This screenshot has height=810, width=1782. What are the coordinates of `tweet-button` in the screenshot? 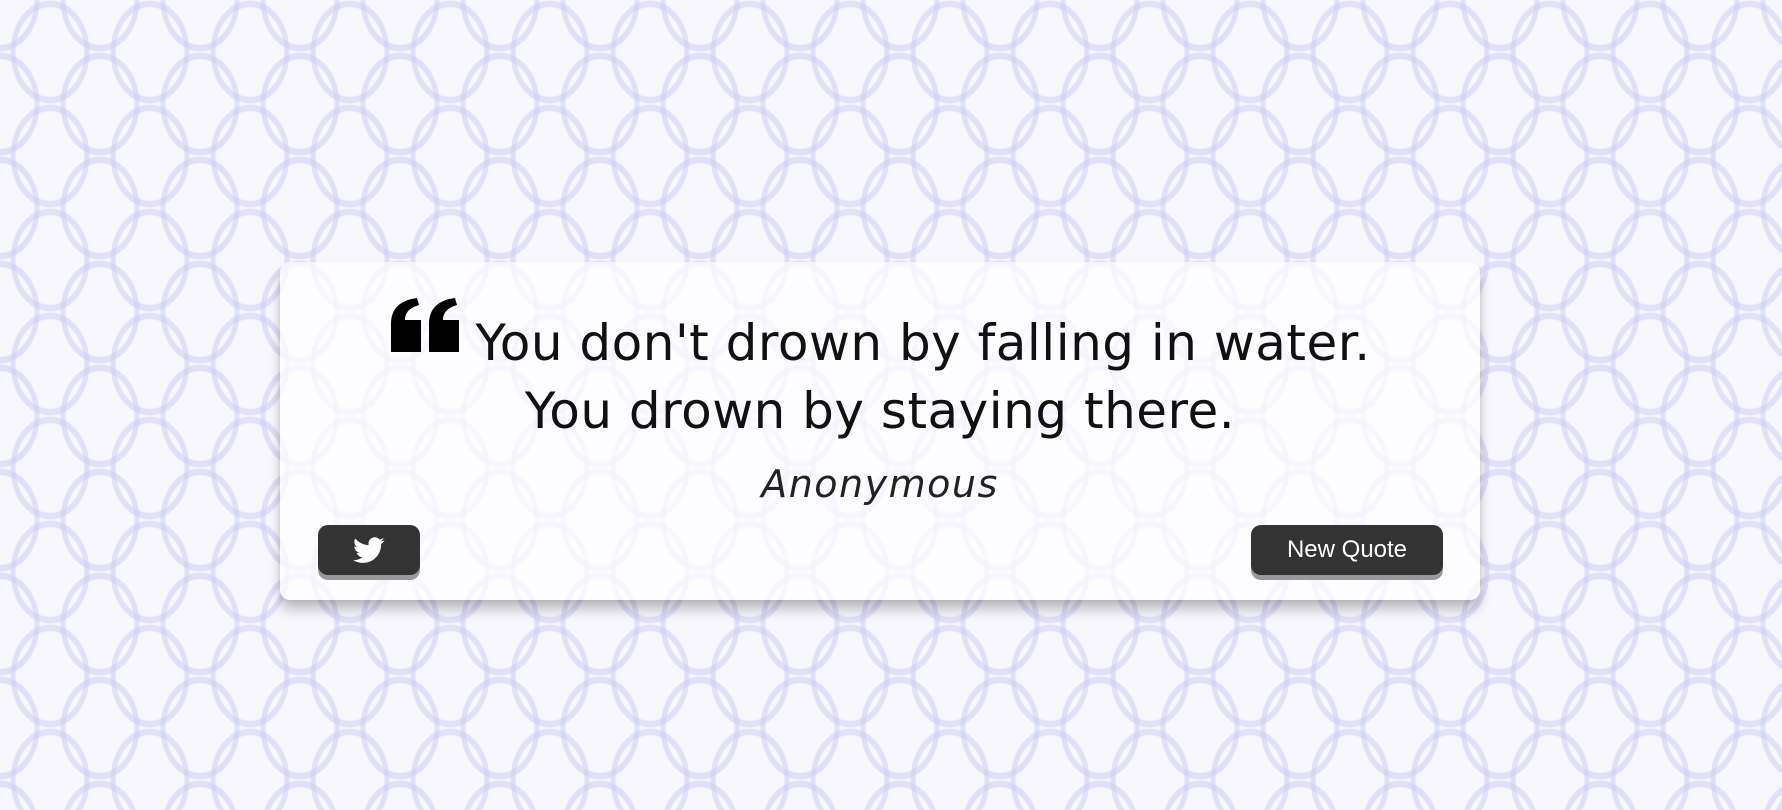 It's located at (369, 550).